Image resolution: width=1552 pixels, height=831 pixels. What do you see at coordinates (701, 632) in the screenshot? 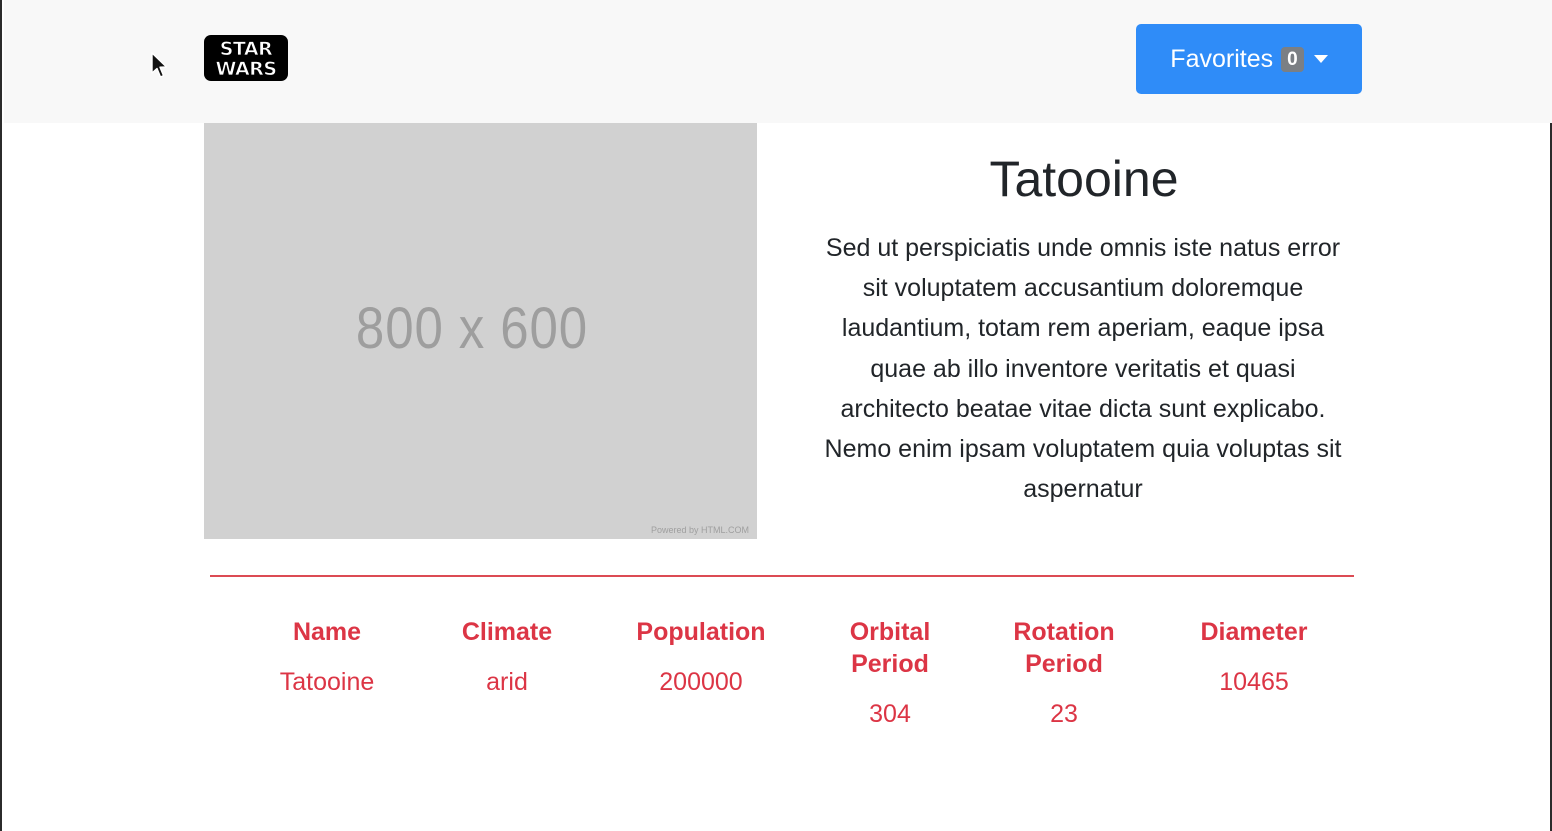
I see `stat-label: Population` at bounding box center [701, 632].